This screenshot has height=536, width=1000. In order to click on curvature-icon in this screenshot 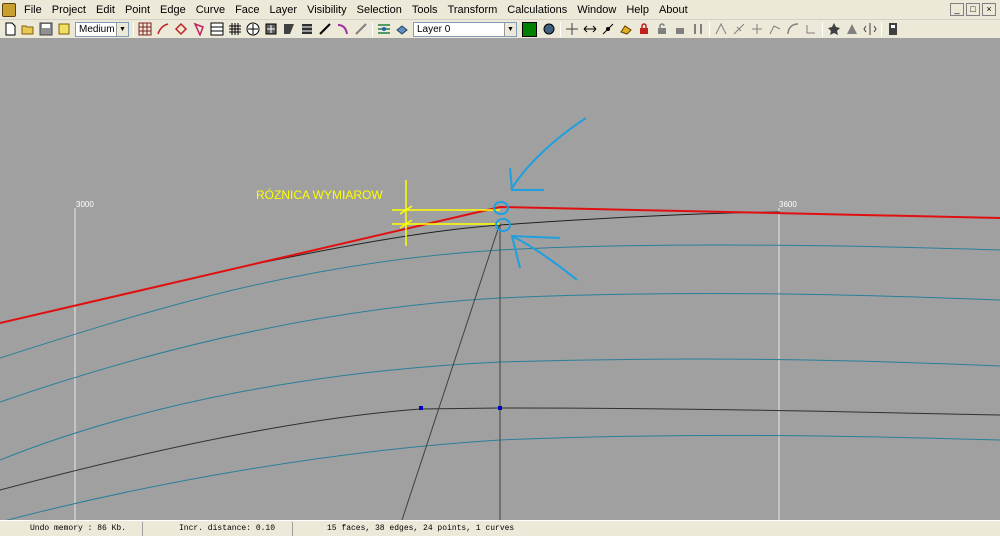, I will do `click(253, 29)`.